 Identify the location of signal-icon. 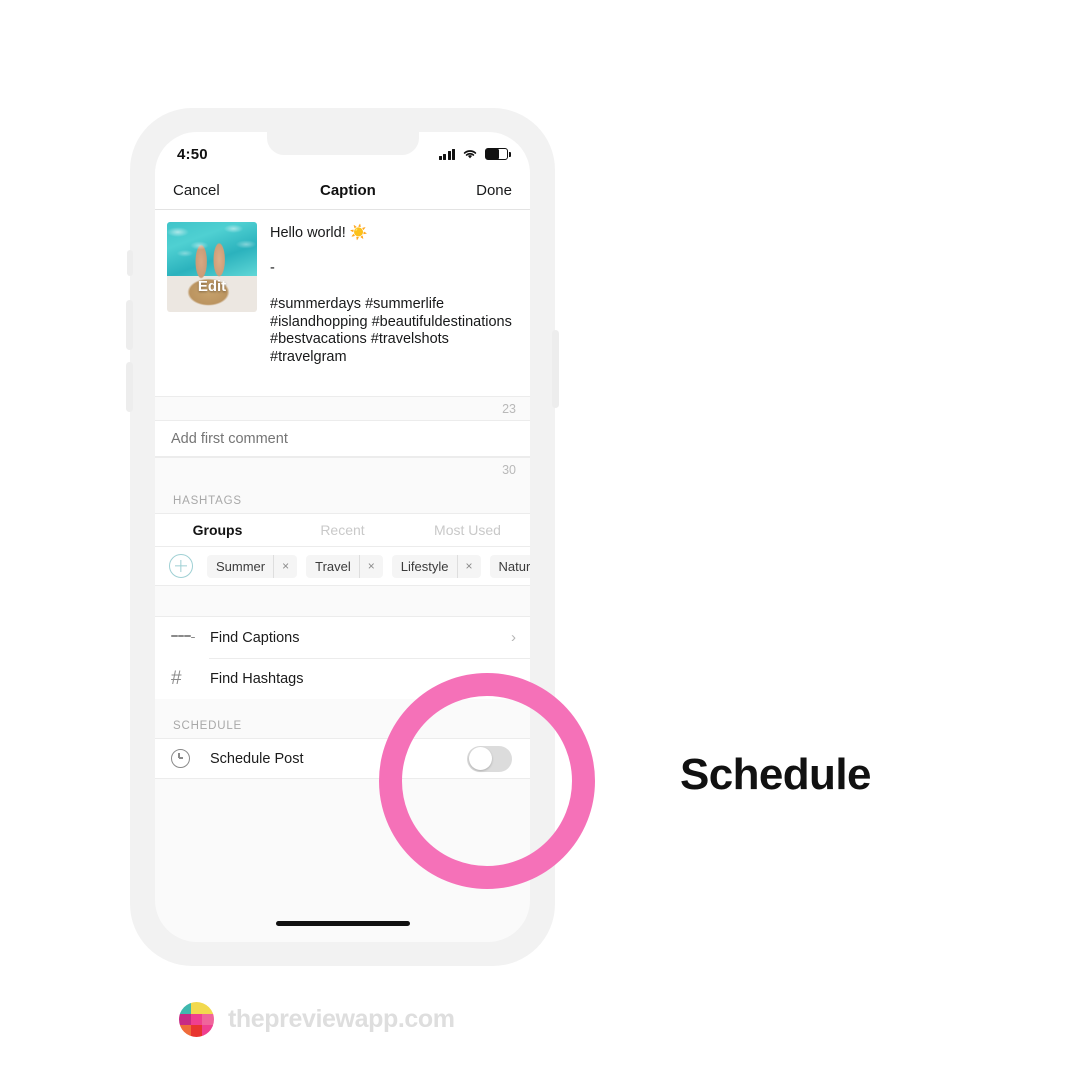
(446, 154).